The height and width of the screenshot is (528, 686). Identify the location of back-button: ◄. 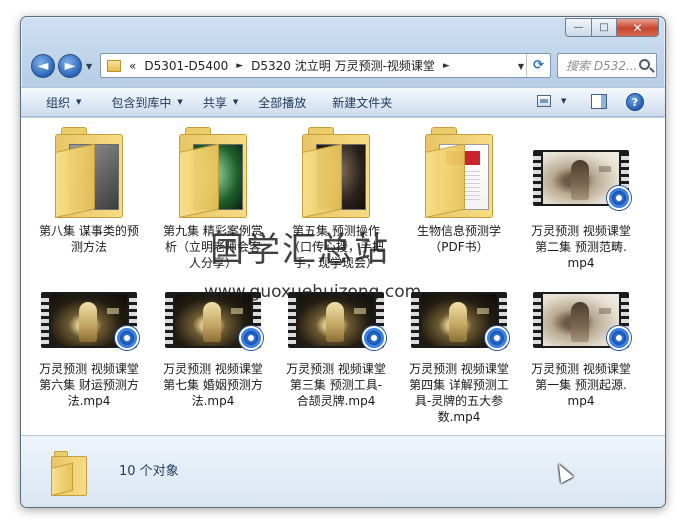
(43, 66).